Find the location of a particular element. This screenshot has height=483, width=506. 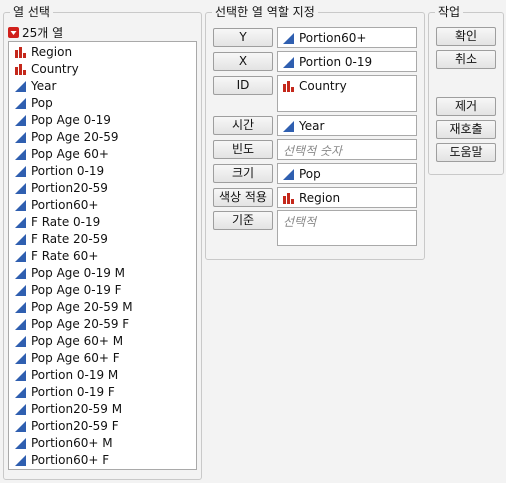

role-field-id: Country is located at coordinates (347, 93).